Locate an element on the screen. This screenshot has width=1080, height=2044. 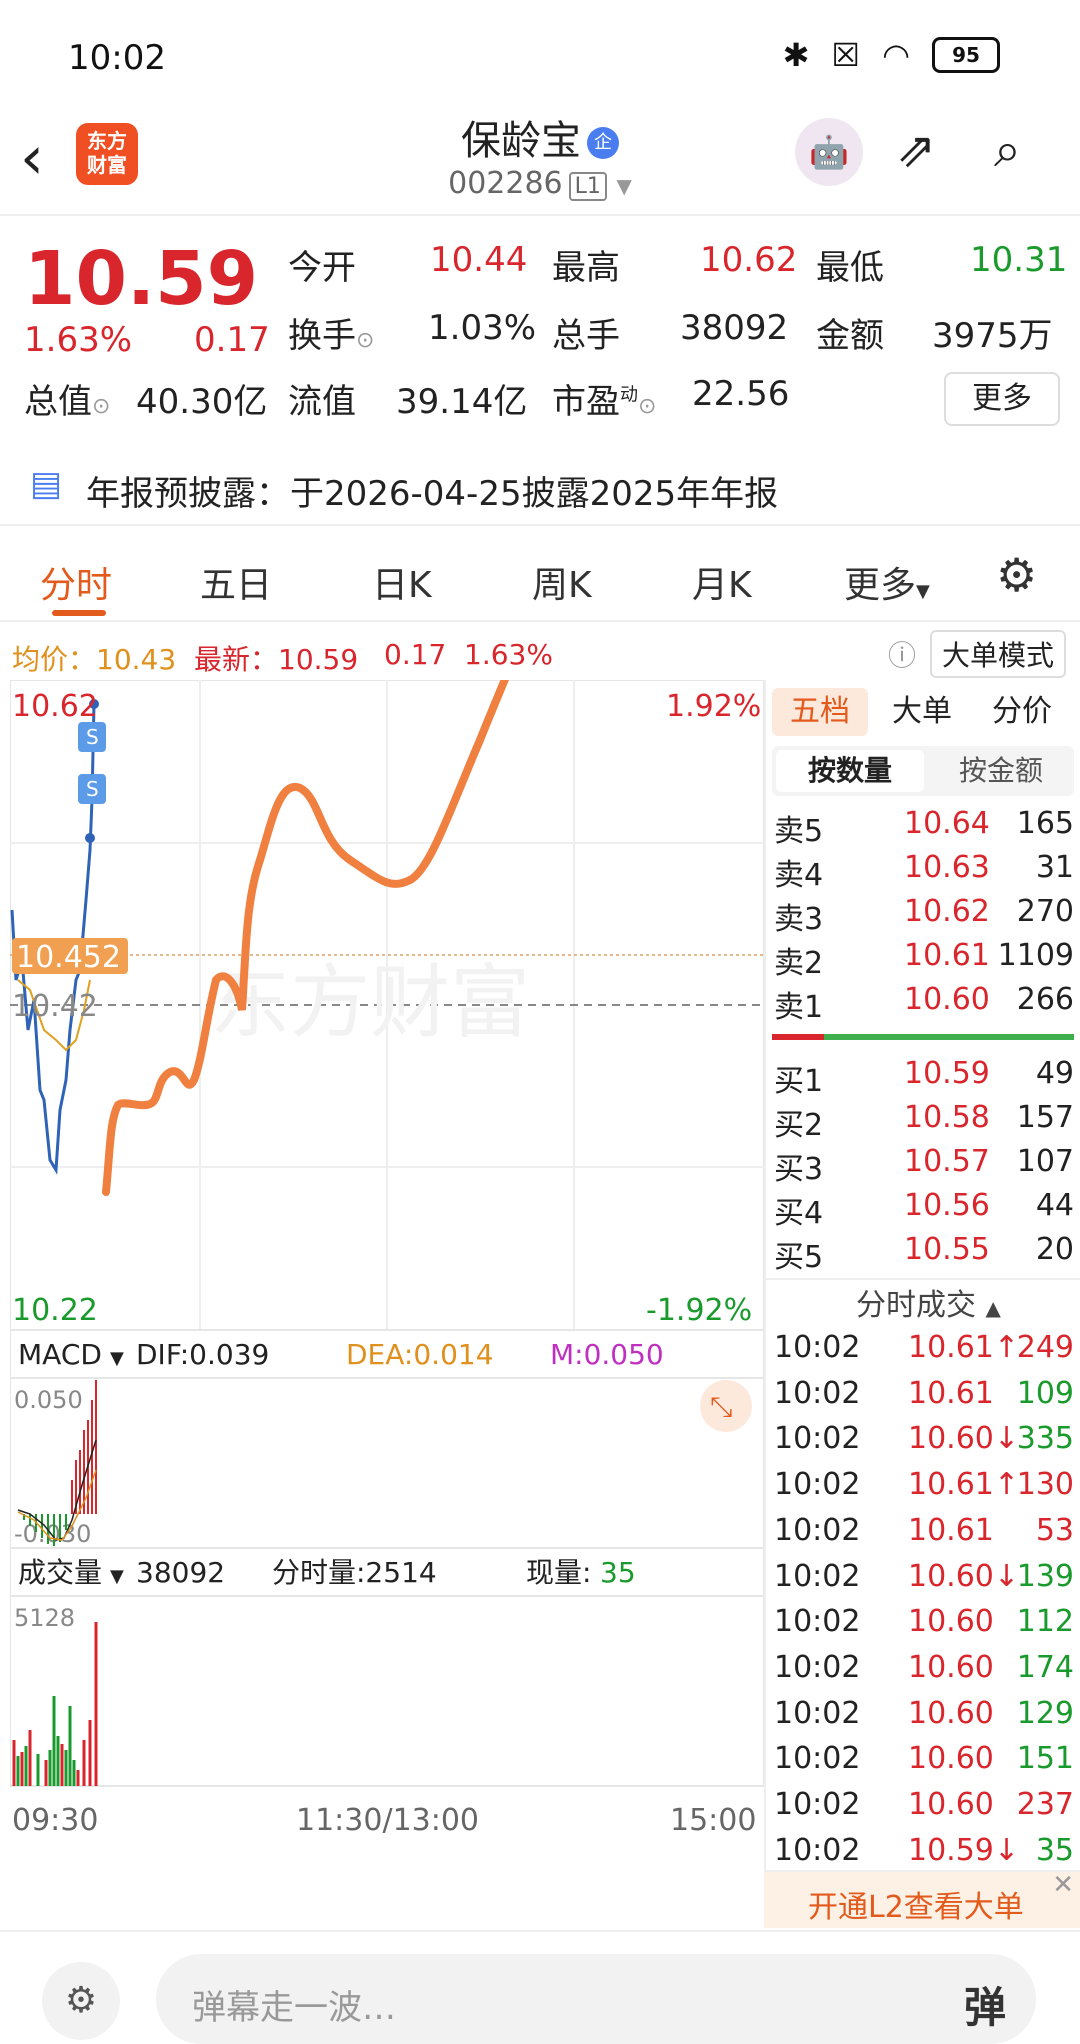
bid-row: 买3 10.57 107 is located at coordinates (924, 1164).